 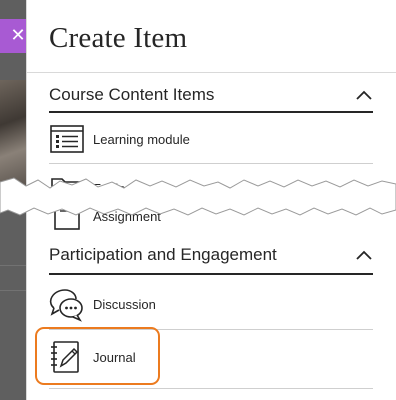 I want to click on learning-module-icon, so click(x=67, y=139).